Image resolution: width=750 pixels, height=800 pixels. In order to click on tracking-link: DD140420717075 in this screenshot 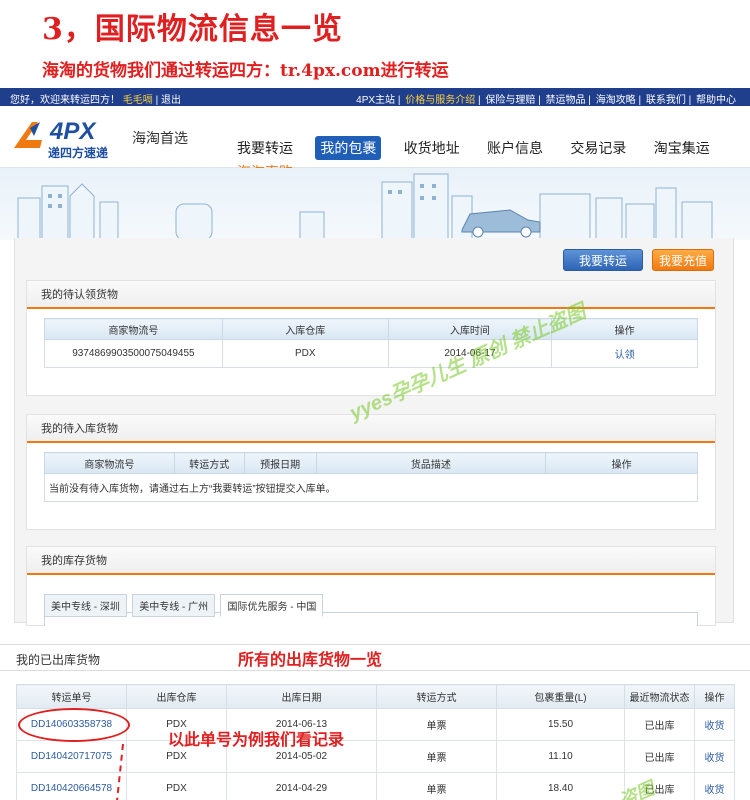, I will do `click(71, 756)`.